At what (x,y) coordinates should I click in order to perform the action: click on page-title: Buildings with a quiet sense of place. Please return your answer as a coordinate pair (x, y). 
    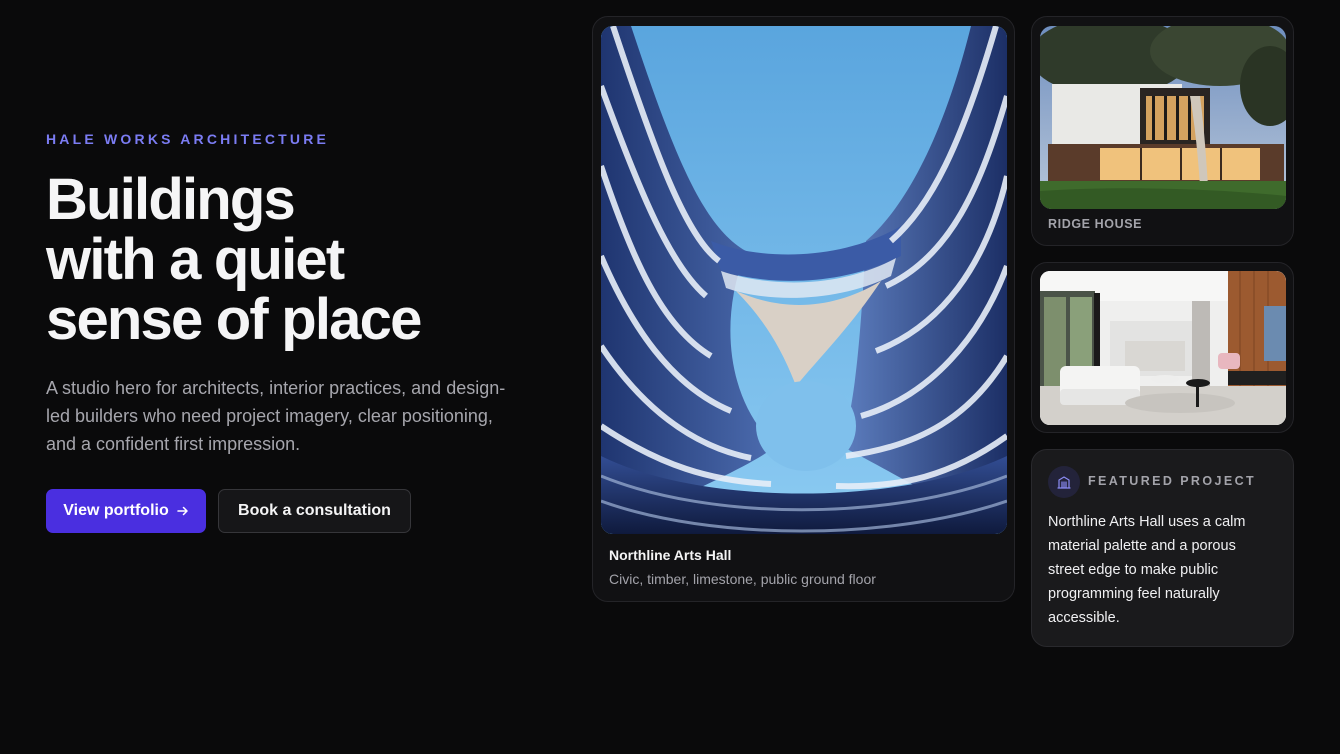
    Looking at the image, I should click on (234, 259).